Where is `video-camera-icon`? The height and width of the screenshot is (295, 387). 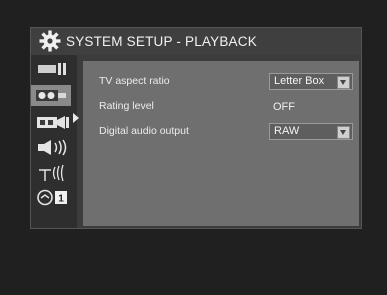
video-camera-icon is located at coordinates (53, 122).